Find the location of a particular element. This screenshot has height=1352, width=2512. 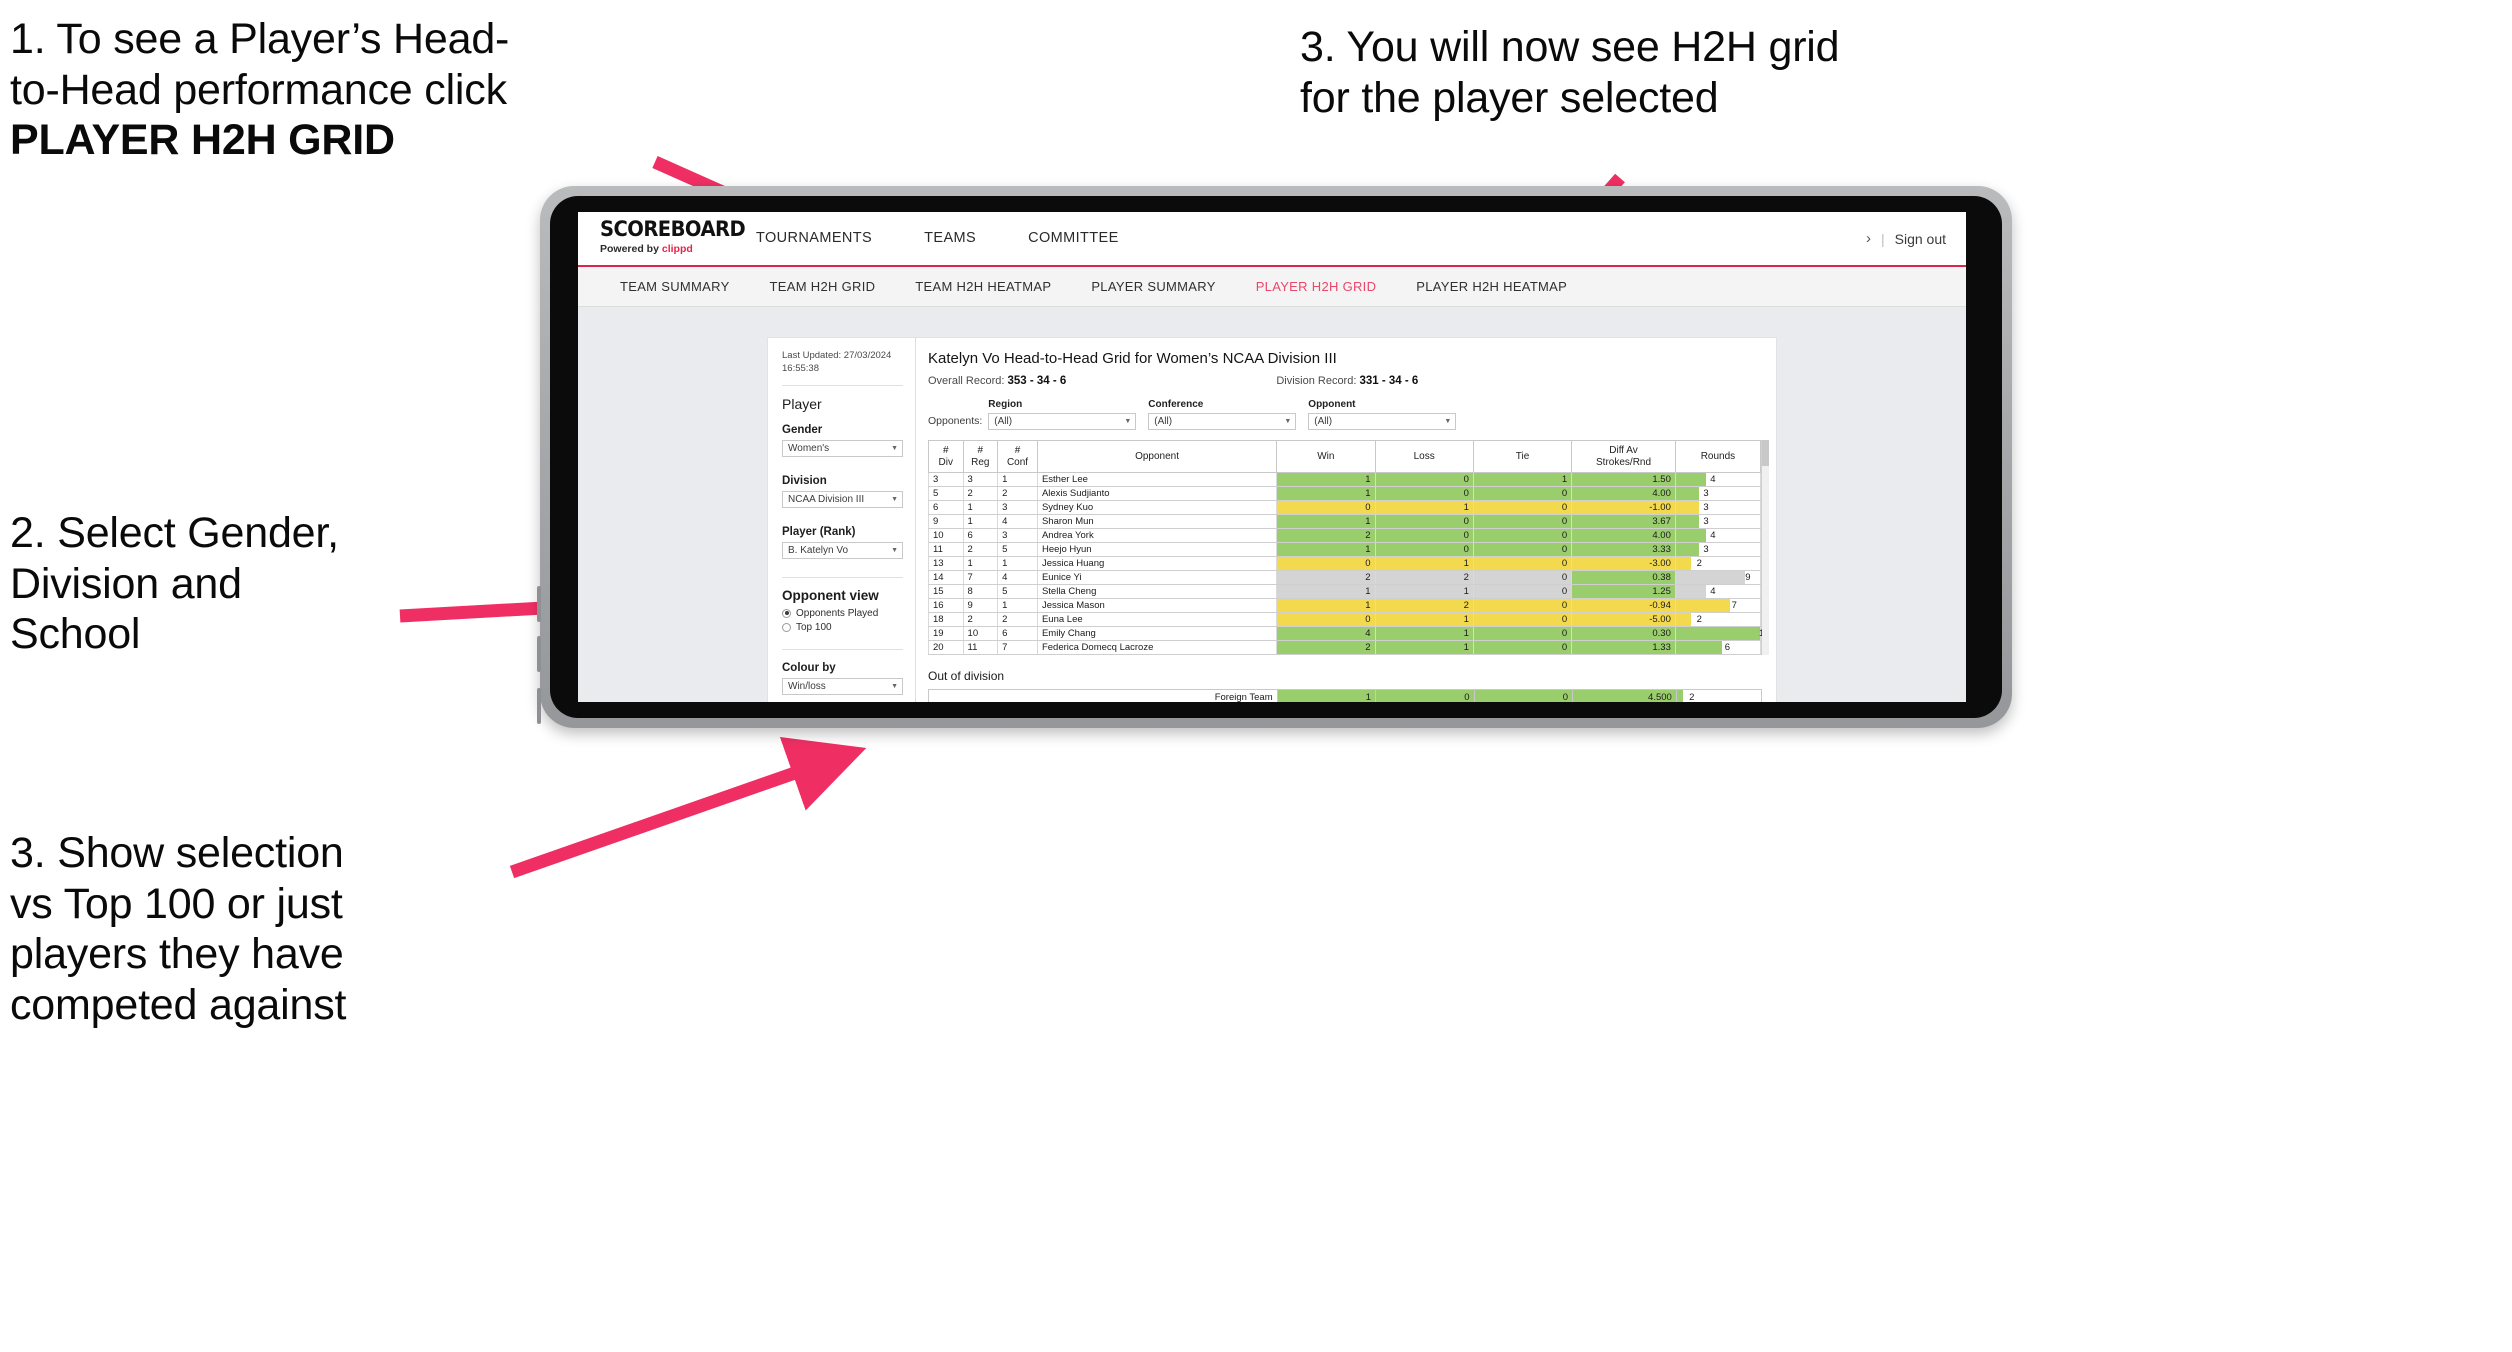

player-rank-select: B. Katelyn Vo ▼ is located at coordinates (842, 550).